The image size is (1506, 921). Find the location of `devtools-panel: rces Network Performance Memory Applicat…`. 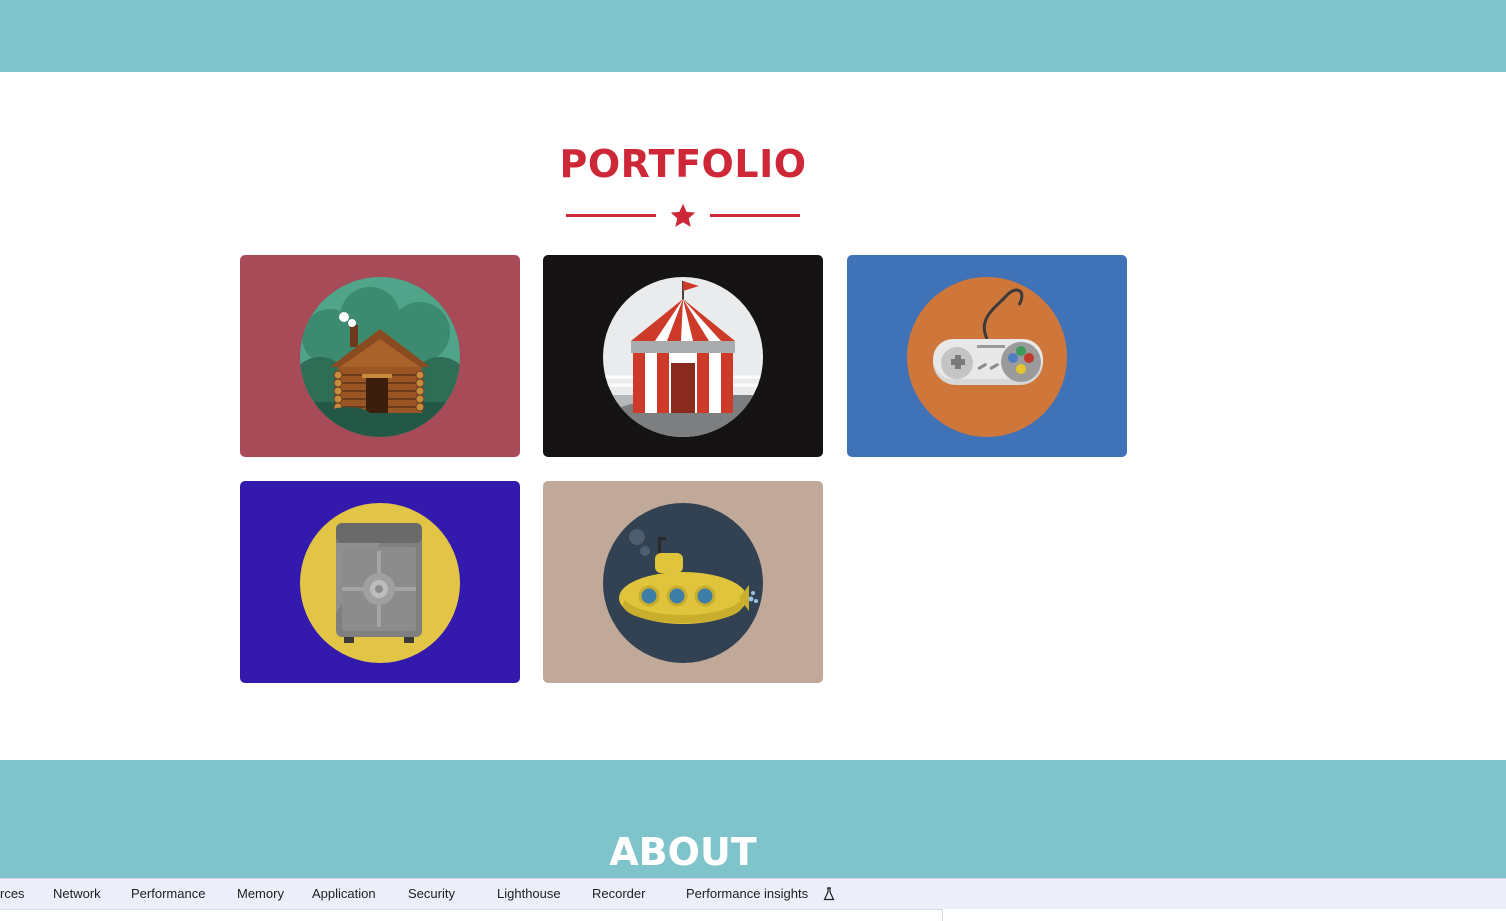

devtools-panel: rces Network Performance Memory Applicat… is located at coordinates (753, 899).